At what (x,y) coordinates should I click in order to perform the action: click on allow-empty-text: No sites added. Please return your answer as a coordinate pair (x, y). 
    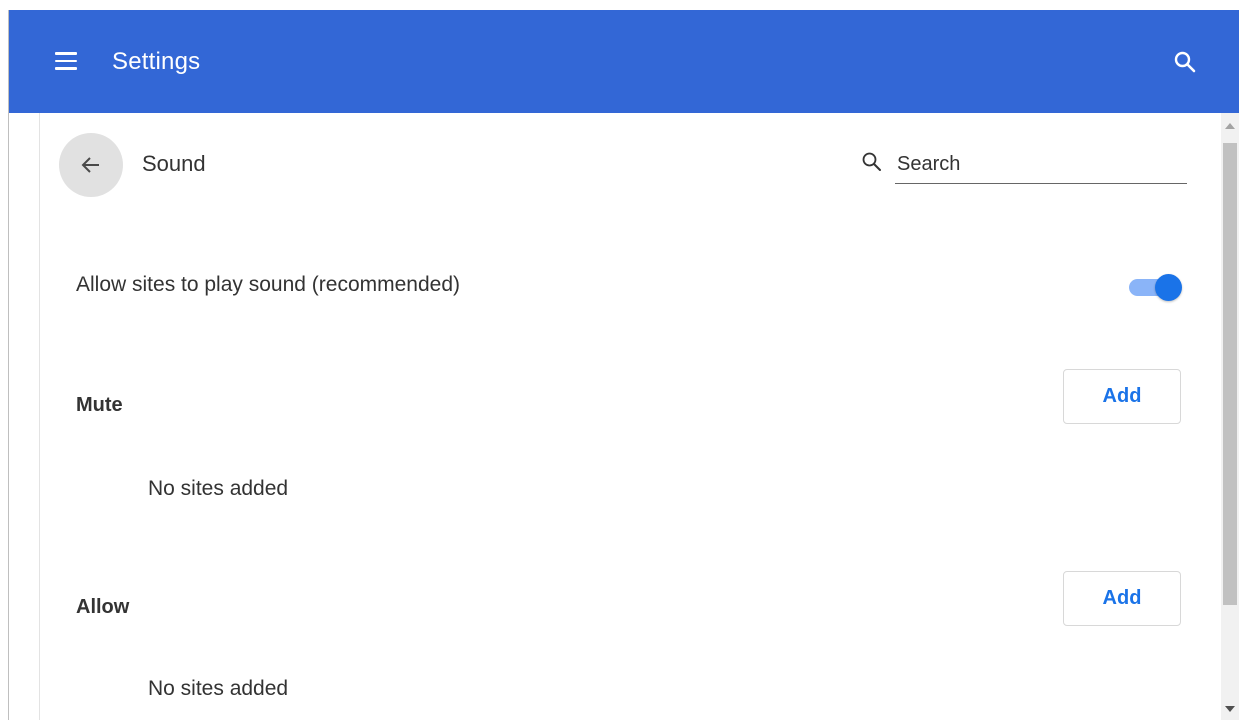
    Looking at the image, I should click on (218, 688).